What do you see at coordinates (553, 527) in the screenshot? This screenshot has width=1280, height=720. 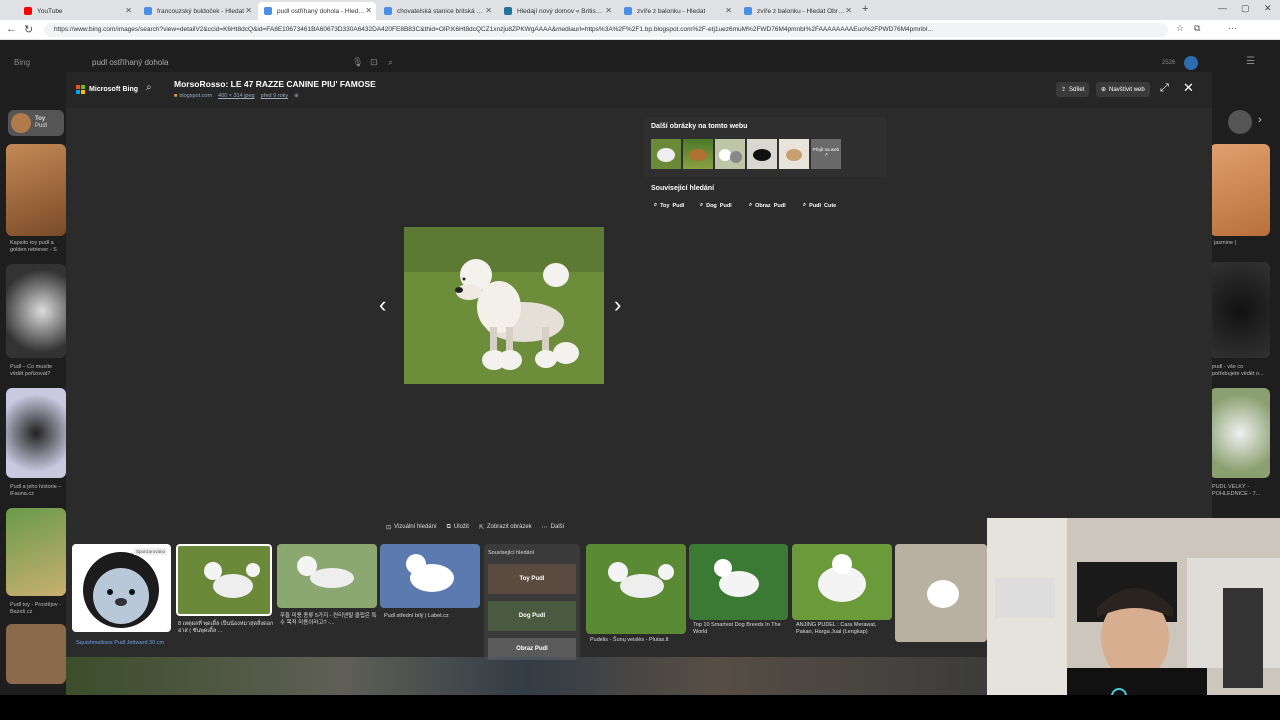 I see `more-actions-button: ⋯ Další` at bounding box center [553, 527].